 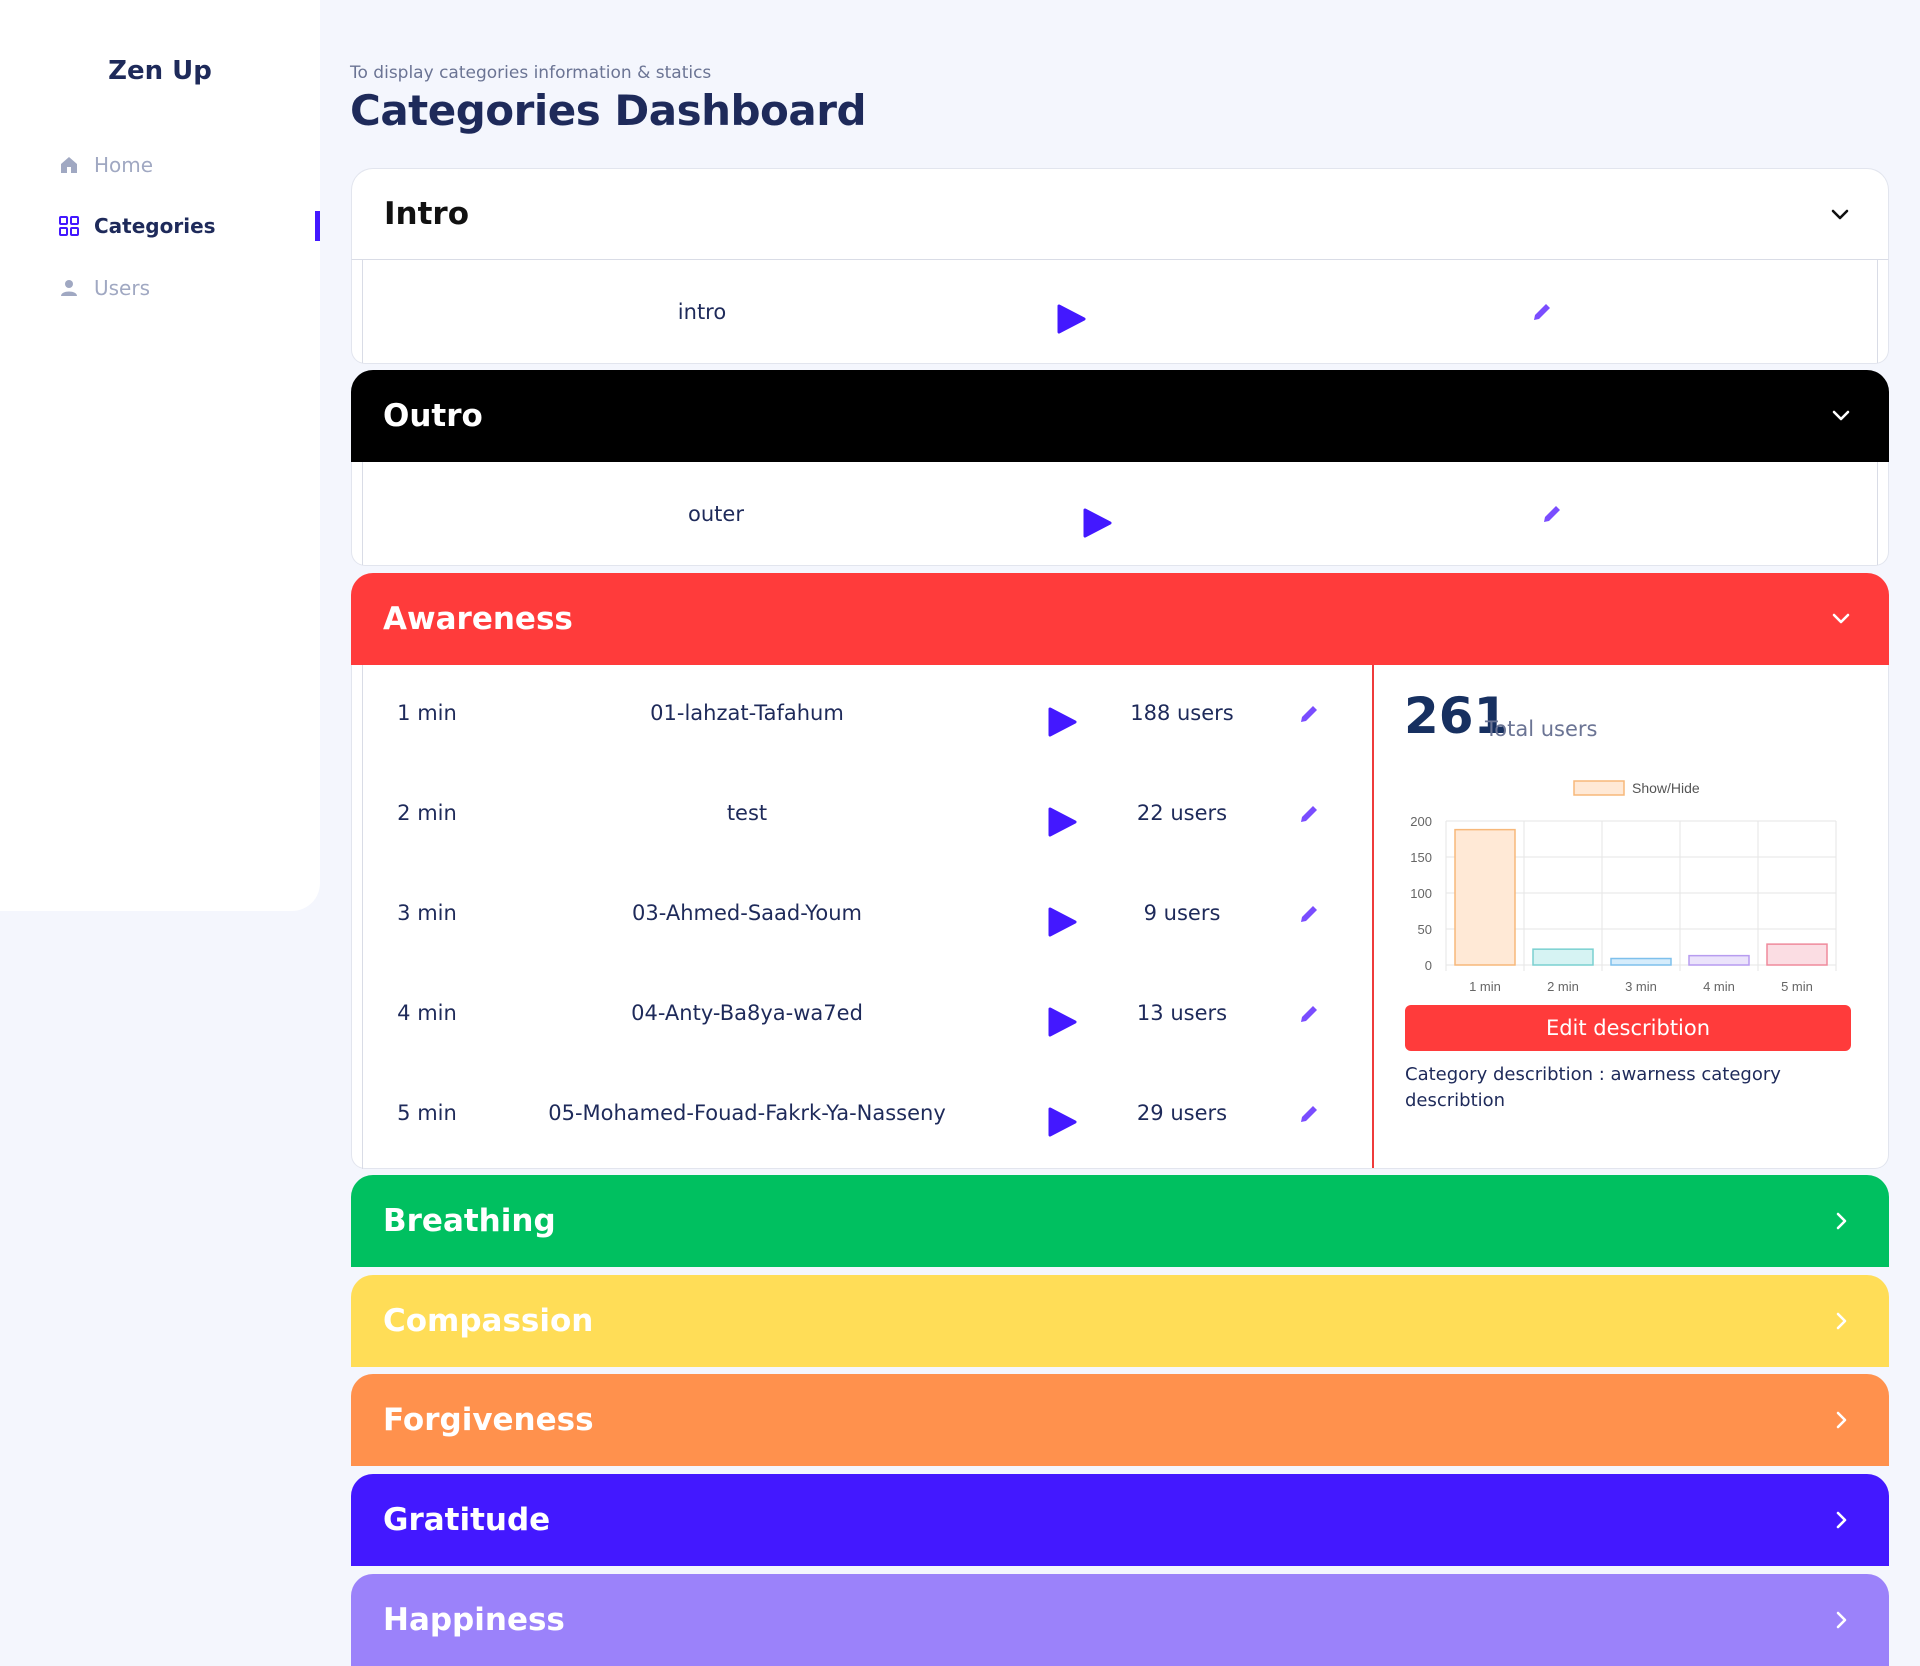 What do you see at coordinates (1120, 1321) in the screenshot?
I see `panel-header-compassion: Compassion` at bounding box center [1120, 1321].